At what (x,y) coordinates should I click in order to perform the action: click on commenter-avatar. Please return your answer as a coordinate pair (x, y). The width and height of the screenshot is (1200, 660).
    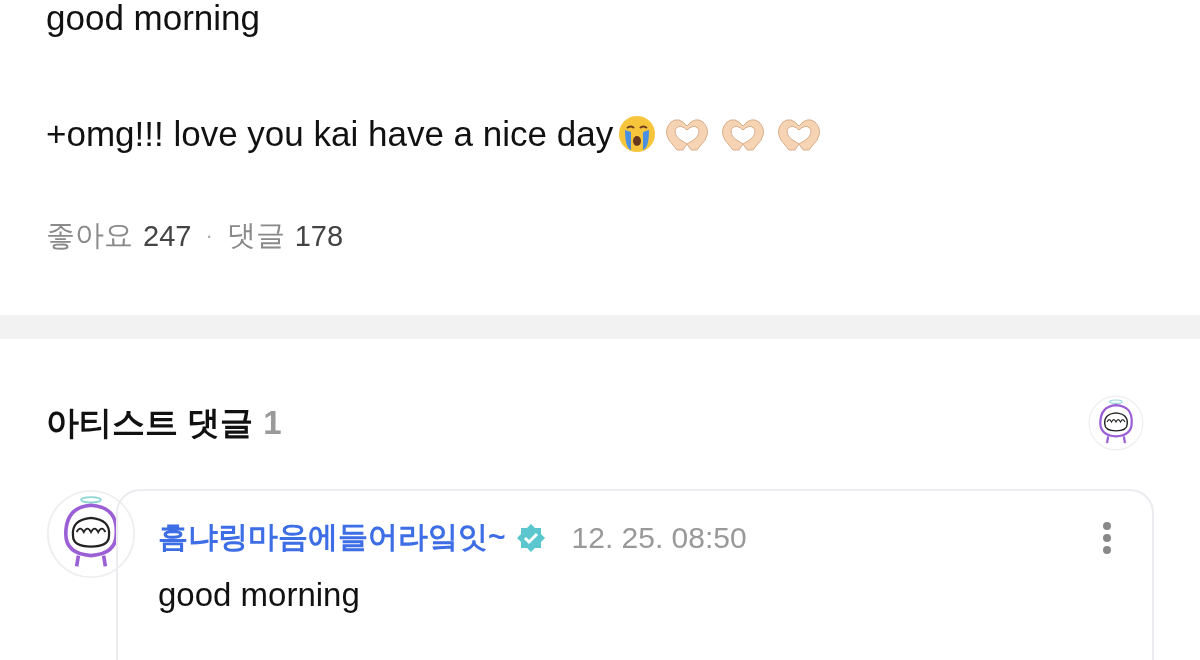
    Looking at the image, I should click on (91, 534).